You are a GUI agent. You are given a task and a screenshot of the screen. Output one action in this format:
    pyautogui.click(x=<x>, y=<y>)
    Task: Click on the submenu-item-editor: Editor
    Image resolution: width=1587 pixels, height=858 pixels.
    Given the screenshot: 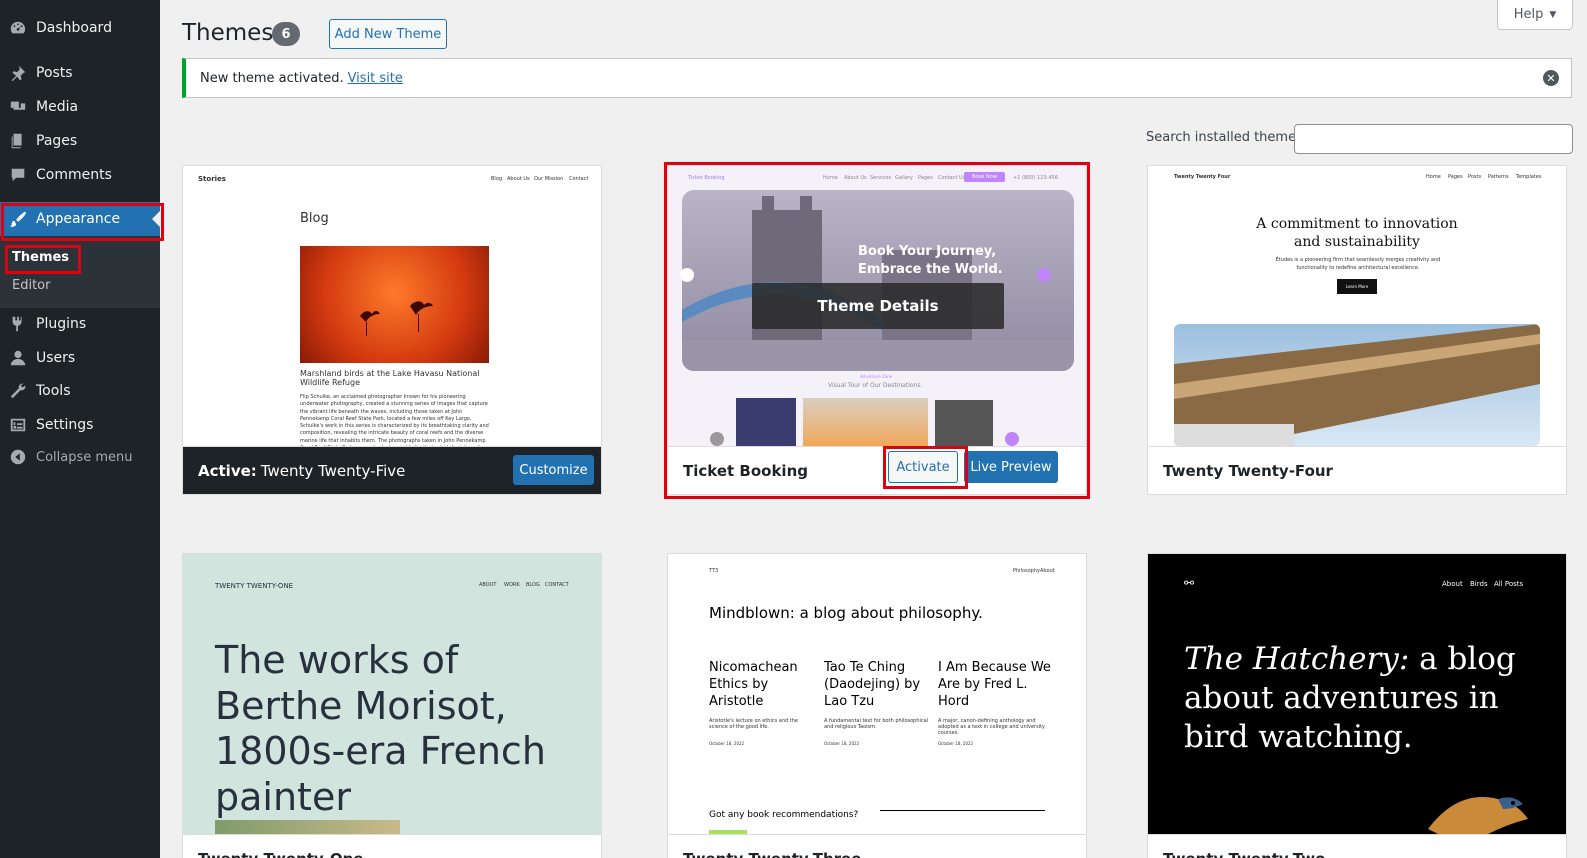 What is the action you would take?
    pyautogui.click(x=31, y=285)
    